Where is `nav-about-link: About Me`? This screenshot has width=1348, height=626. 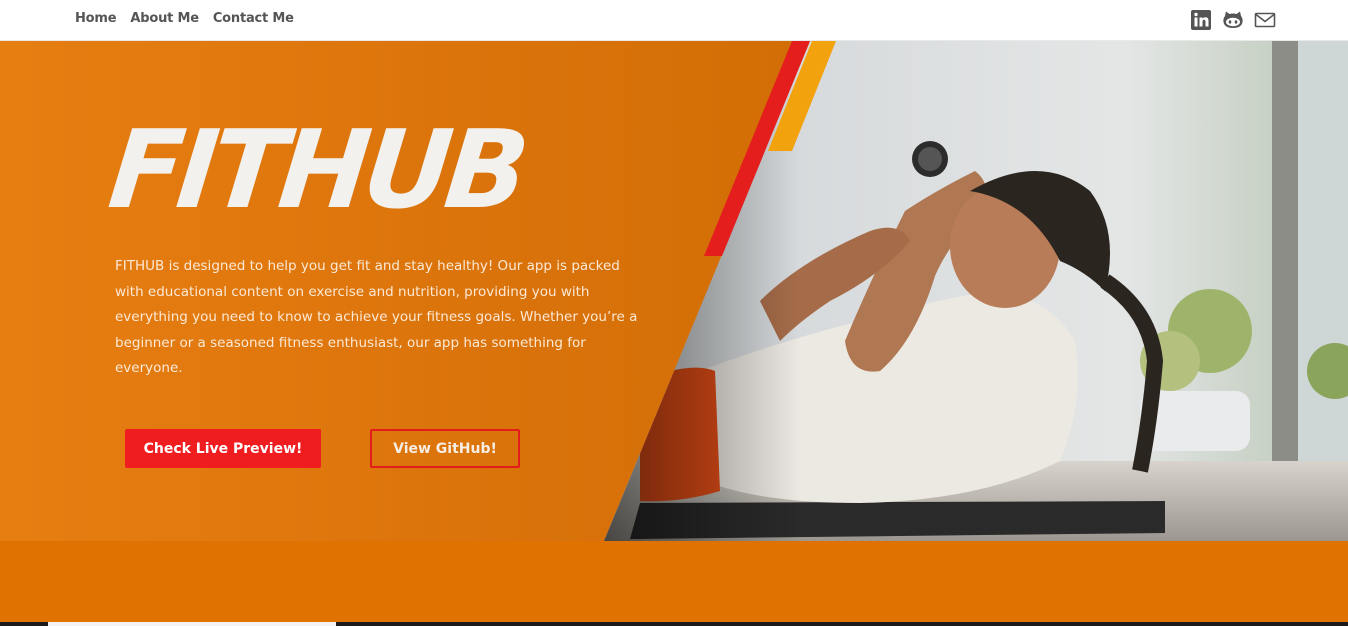
nav-about-link: About Me is located at coordinates (164, 18).